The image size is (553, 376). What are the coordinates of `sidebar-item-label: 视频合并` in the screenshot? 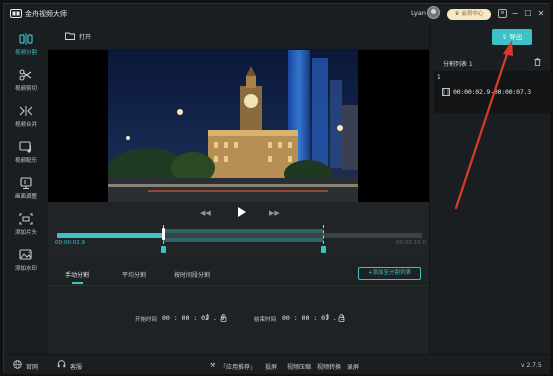 It's located at (25, 125).